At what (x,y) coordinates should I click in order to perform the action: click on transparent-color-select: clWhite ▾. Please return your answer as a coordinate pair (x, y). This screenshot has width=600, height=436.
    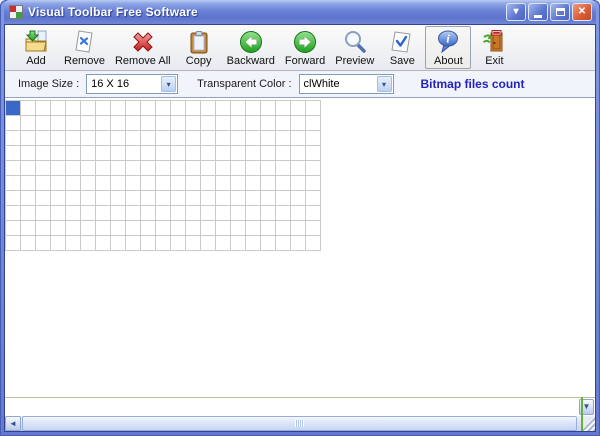
    Looking at the image, I should click on (346, 84).